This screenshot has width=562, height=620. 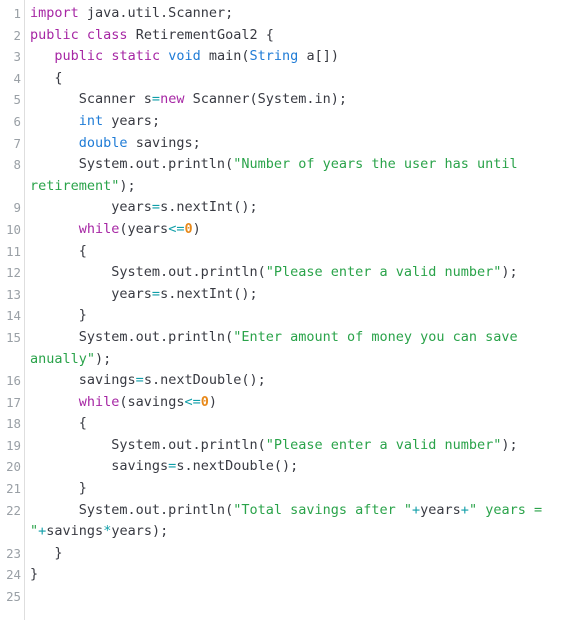 What do you see at coordinates (17, 208) in the screenshot?
I see `line-number: 9` at bounding box center [17, 208].